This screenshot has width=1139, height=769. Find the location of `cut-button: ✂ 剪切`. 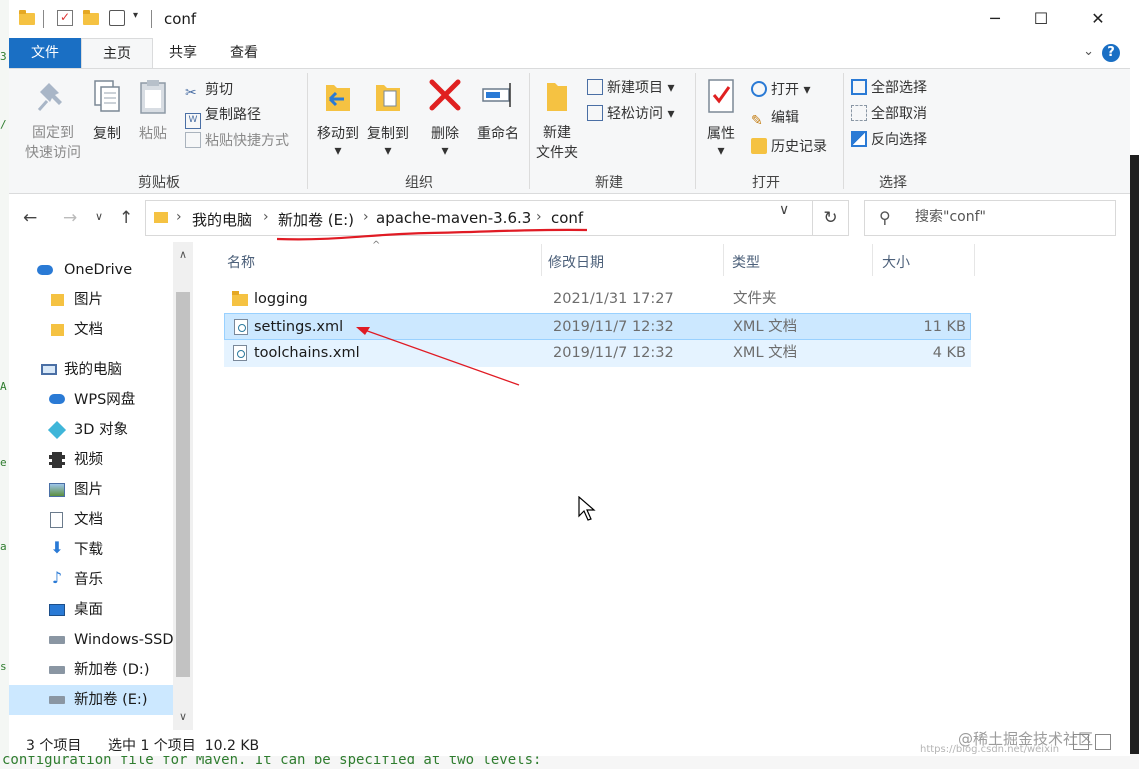

cut-button: ✂ 剪切 is located at coordinates (209, 90).